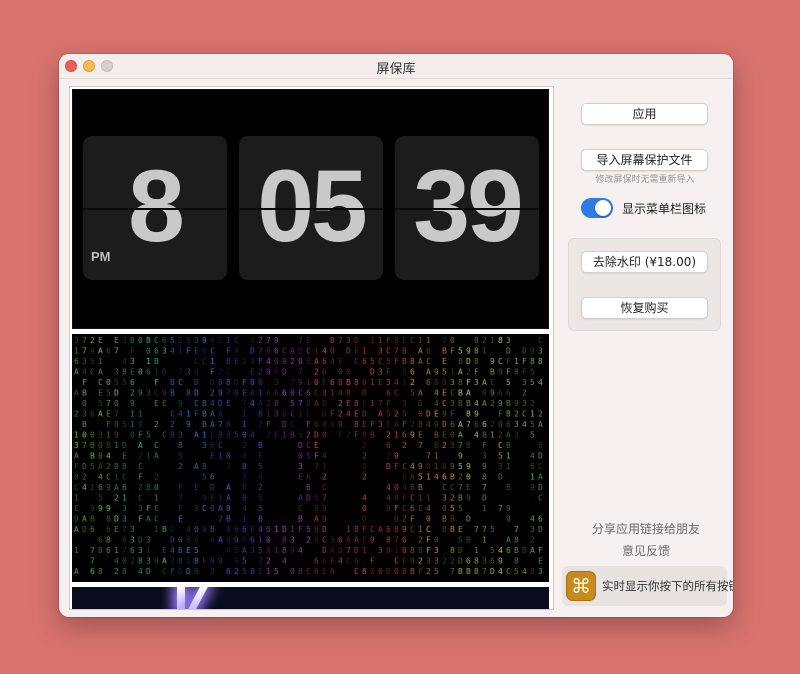  What do you see at coordinates (647, 586) in the screenshot?
I see `keycastr-promo: ⌘ 实时显示你按下的所有按键` at bounding box center [647, 586].